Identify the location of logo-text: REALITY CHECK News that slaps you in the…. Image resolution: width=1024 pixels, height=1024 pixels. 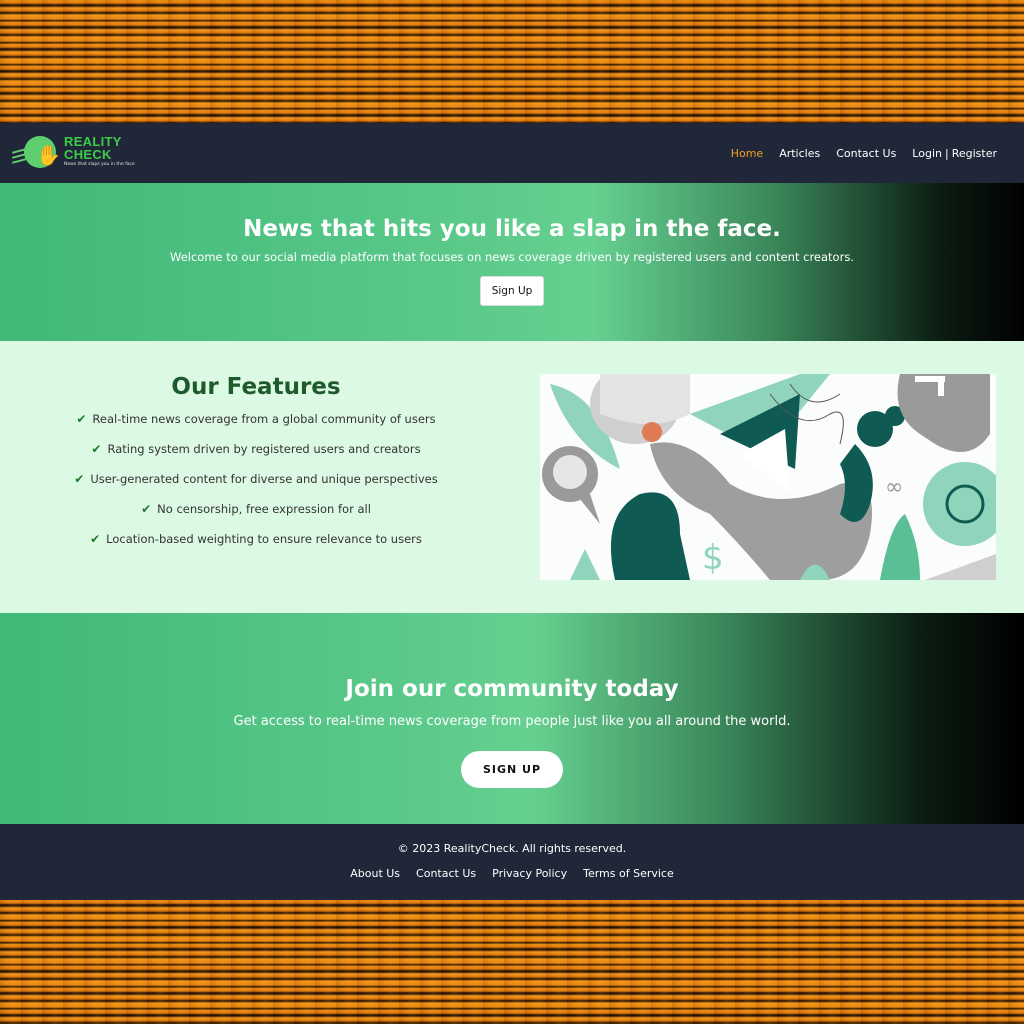
(99, 151).